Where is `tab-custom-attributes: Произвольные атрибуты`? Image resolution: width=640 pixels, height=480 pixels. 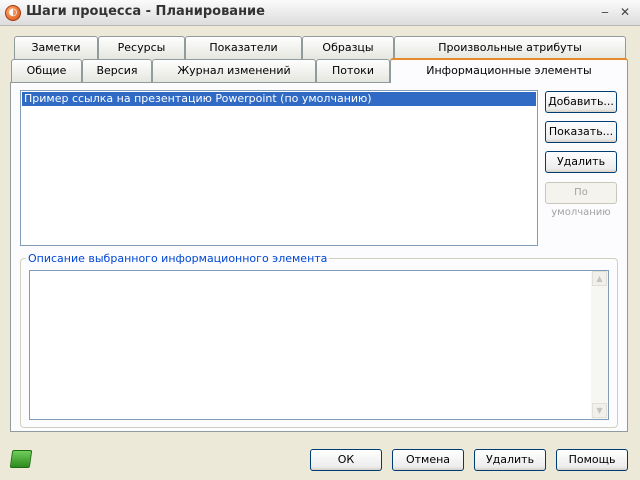 tab-custom-attributes: Произвольные атрибуты is located at coordinates (510, 47).